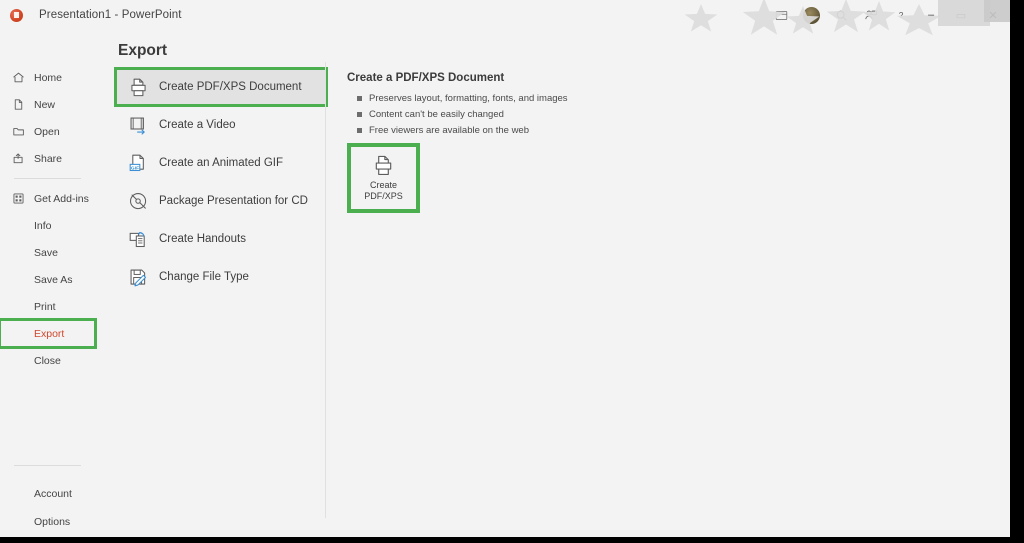 The width and height of the screenshot is (1024, 543). I want to click on minimize-button: –, so click(931, 15).